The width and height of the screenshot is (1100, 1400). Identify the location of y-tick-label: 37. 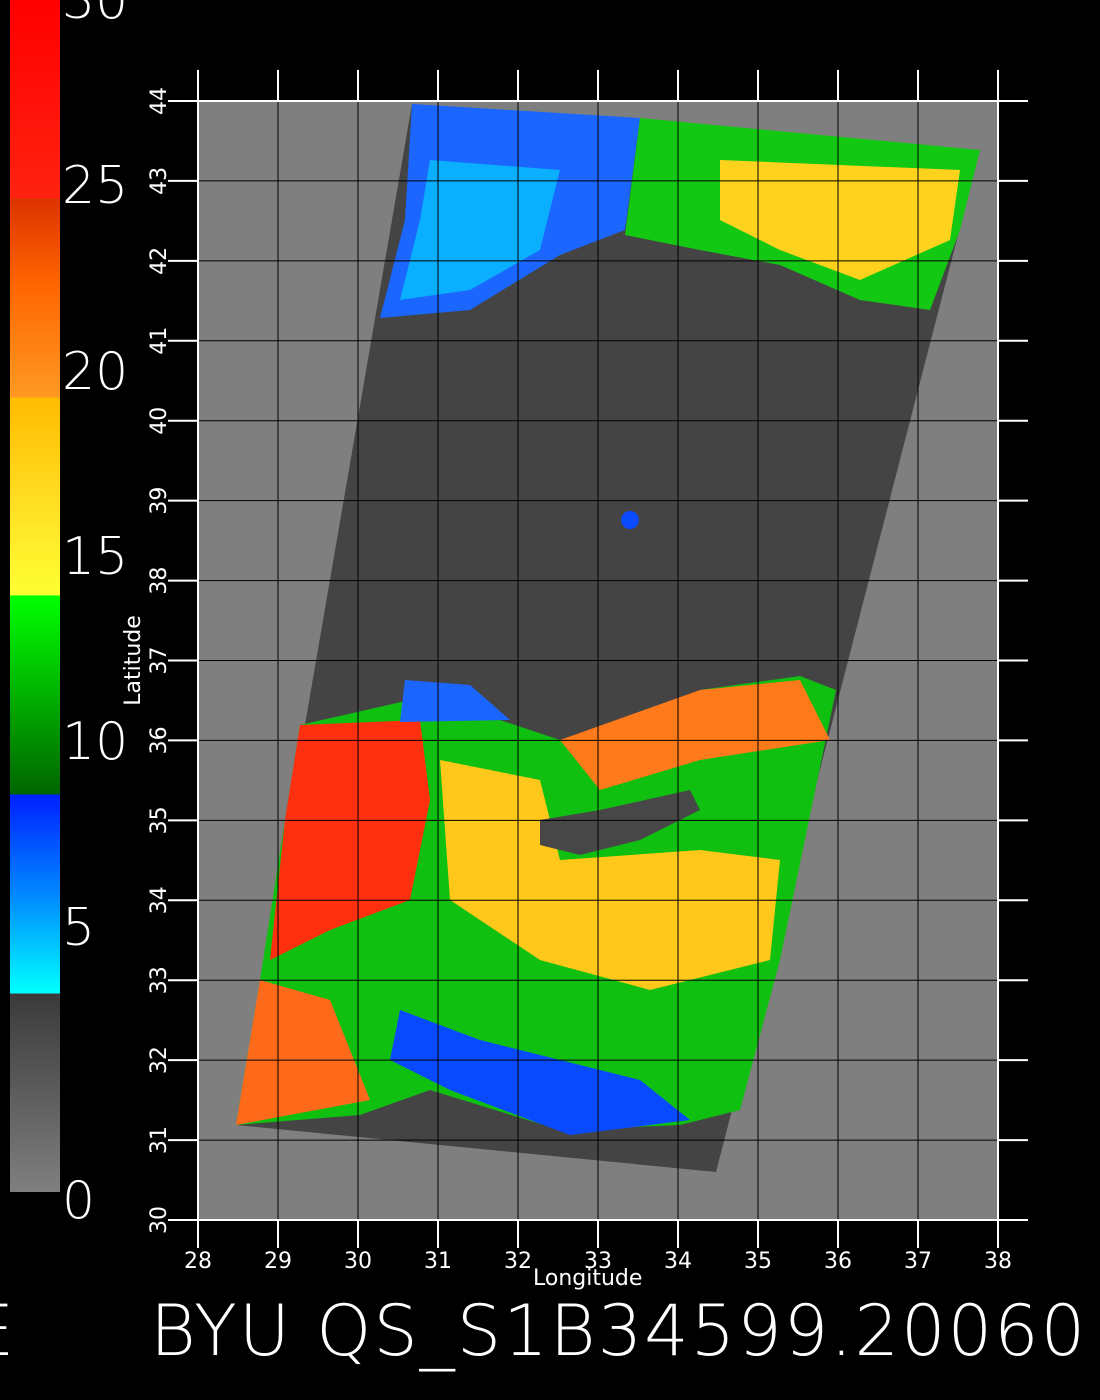
(159, 661).